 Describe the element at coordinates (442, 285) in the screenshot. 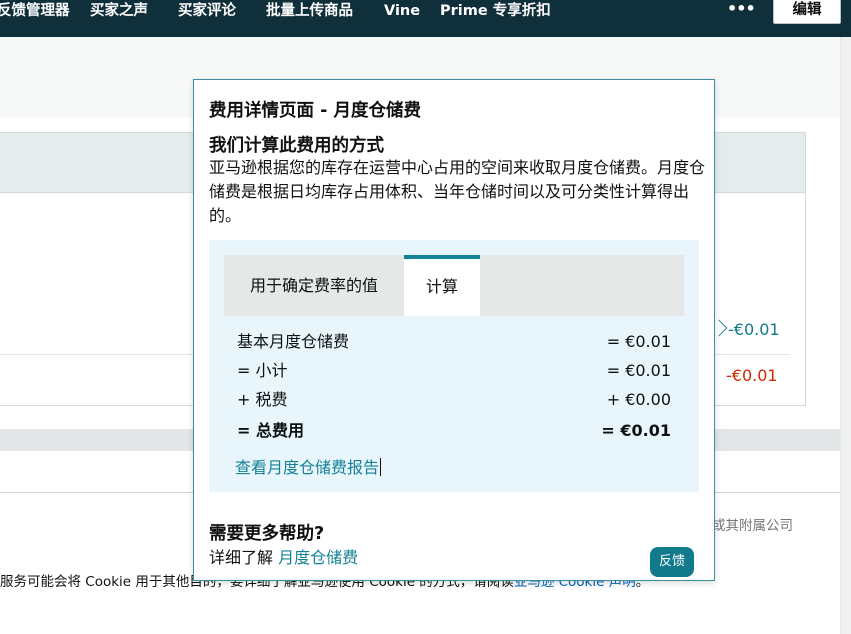

I see `tab-calculation: 计算` at that location.